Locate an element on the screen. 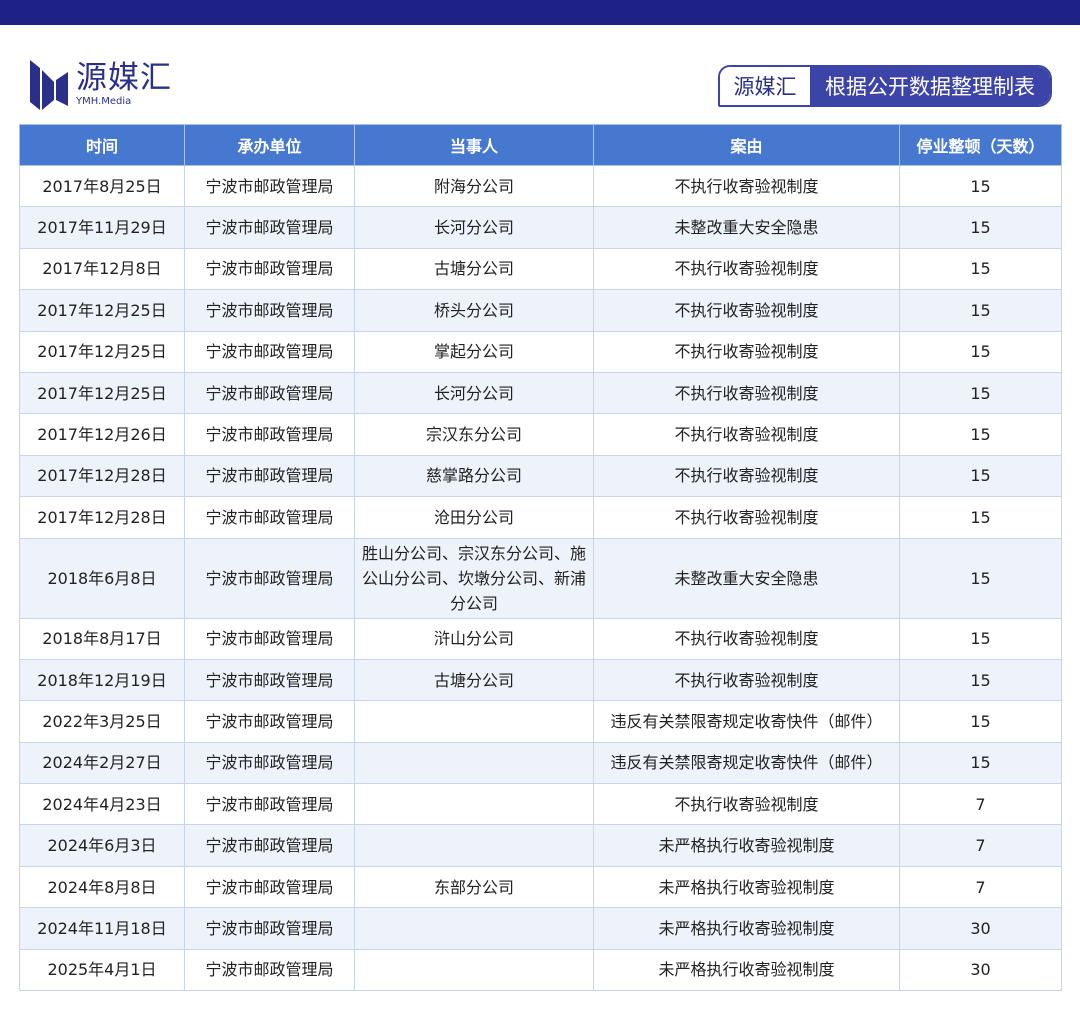  table-row: 2017年12月26日 宁波市邮政管理局 宗汉东分公司 不执行收寄验视制度 15 is located at coordinates (540, 434).